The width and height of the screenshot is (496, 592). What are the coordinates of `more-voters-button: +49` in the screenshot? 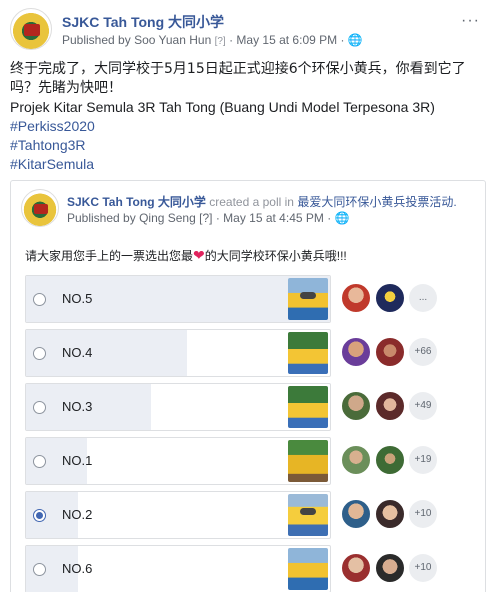 It's located at (423, 406).